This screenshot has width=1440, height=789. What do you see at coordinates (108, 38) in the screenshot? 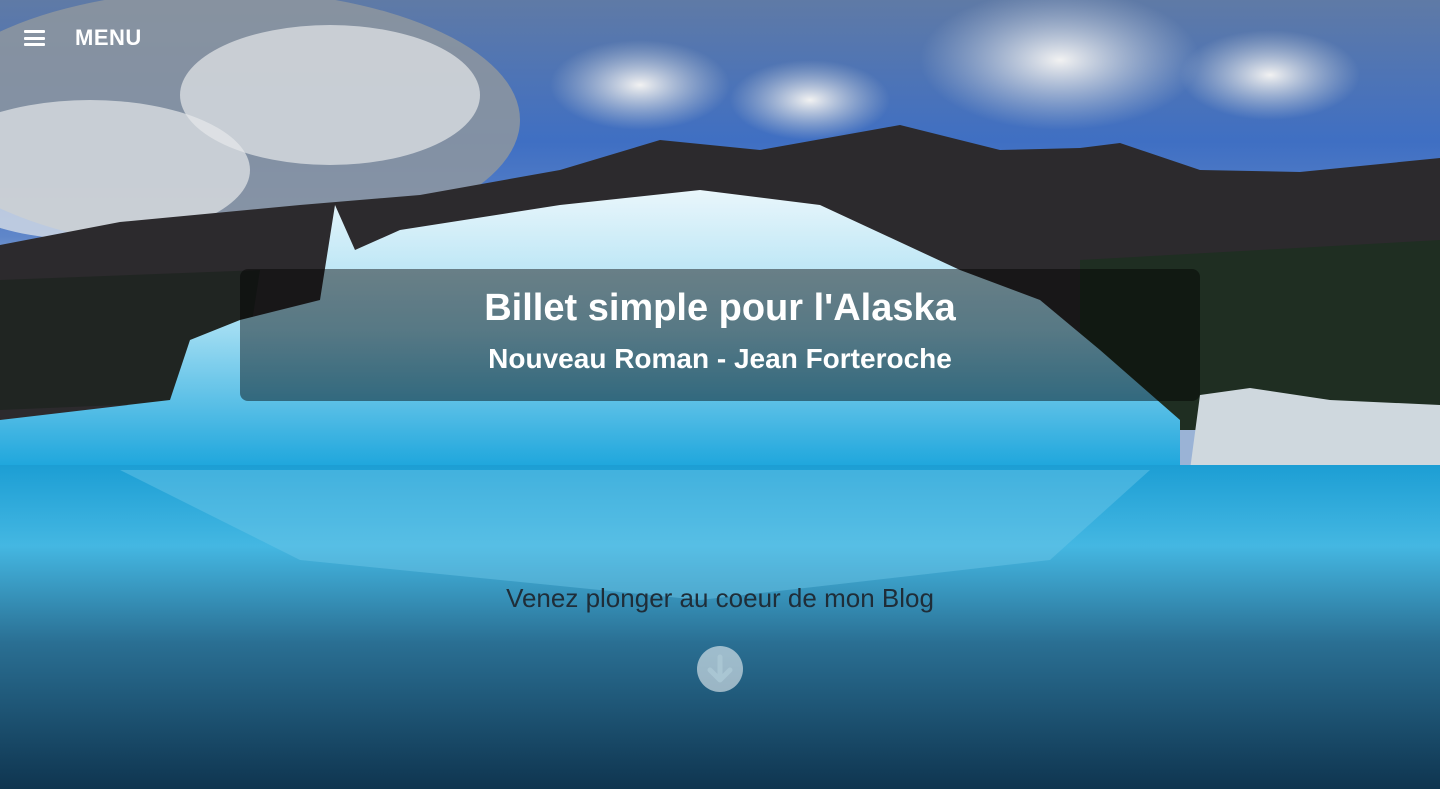
I see `menu-label: MENU` at bounding box center [108, 38].